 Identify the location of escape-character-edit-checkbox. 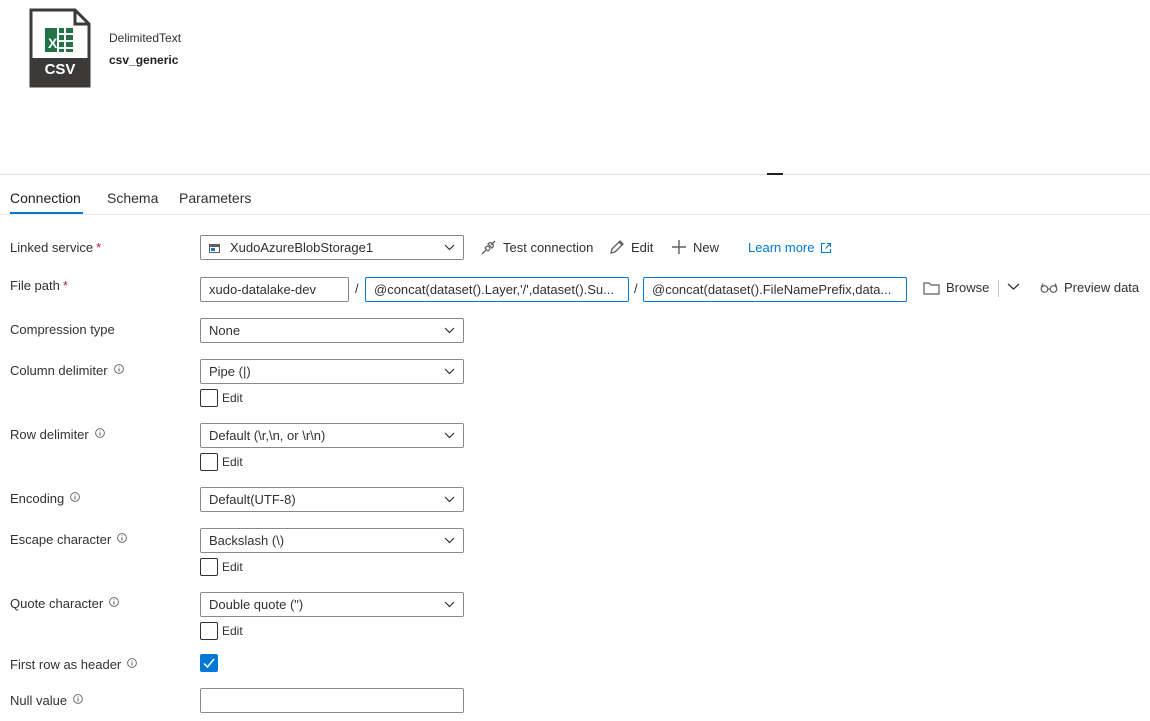
(209, 567).